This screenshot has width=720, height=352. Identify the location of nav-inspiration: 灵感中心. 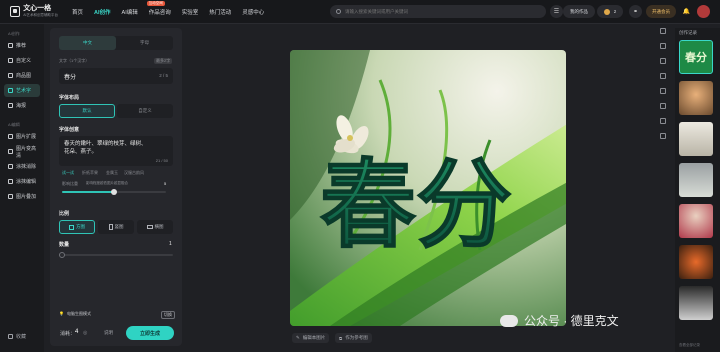
(253, 12).